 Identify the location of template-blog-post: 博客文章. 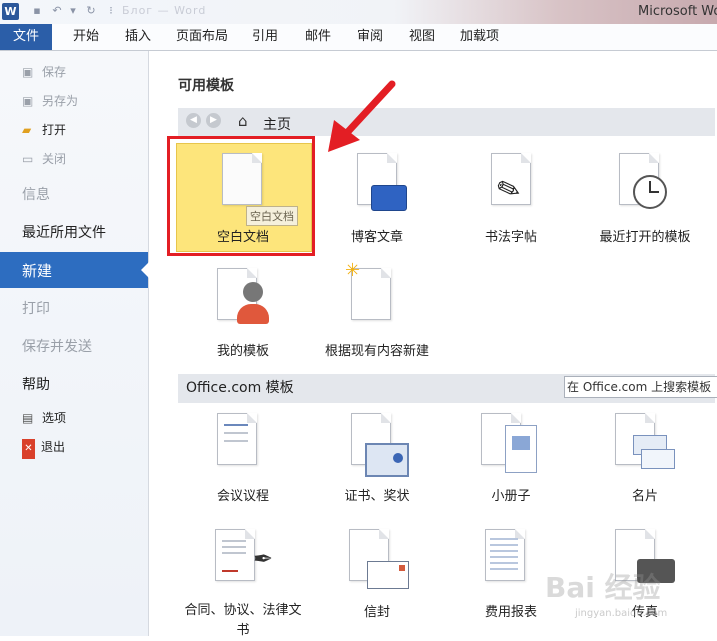
(377, 197).